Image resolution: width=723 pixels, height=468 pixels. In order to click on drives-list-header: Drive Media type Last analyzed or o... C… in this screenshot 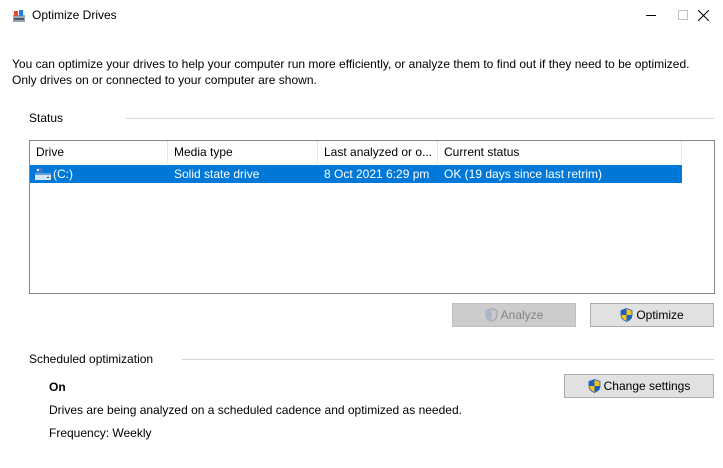, I will do `click(372, 152)`.